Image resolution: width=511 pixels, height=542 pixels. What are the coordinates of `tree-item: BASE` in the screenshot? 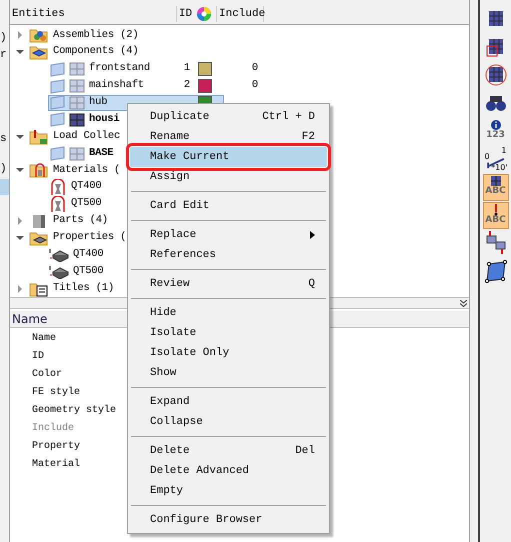 It's located at (82, 154).